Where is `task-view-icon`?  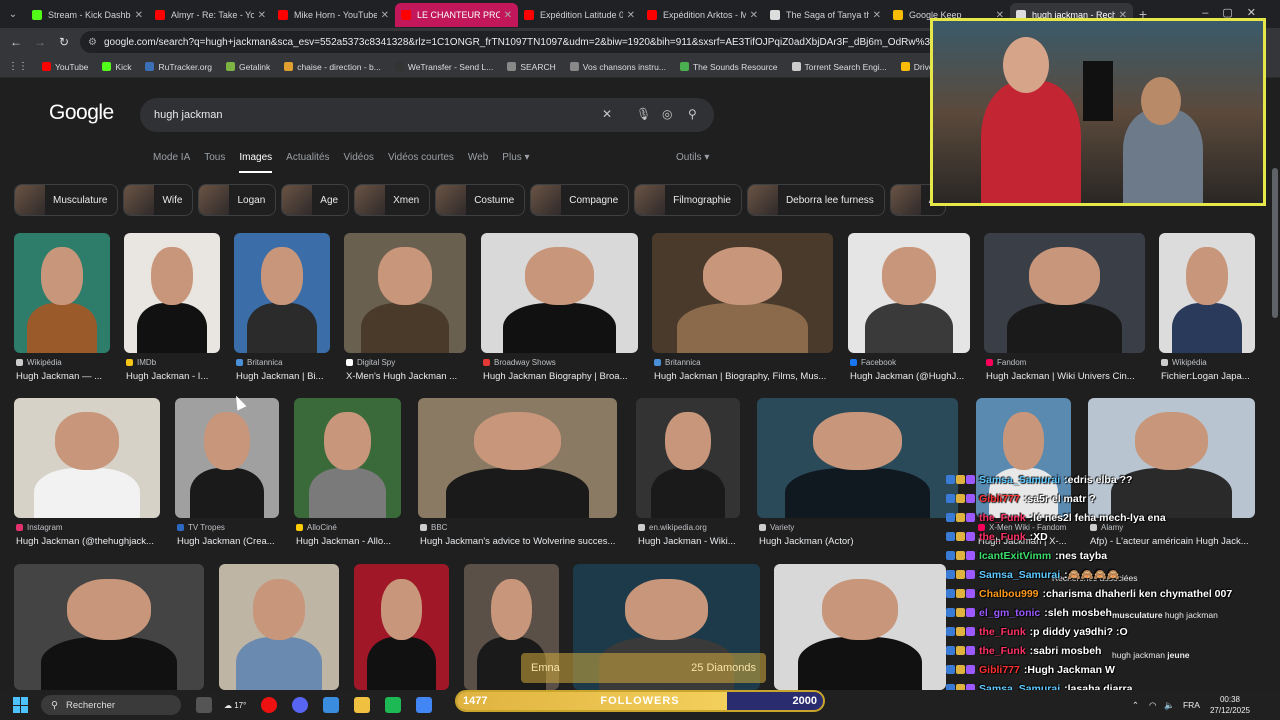
task-view-icon is located at coordinates (204, 705).